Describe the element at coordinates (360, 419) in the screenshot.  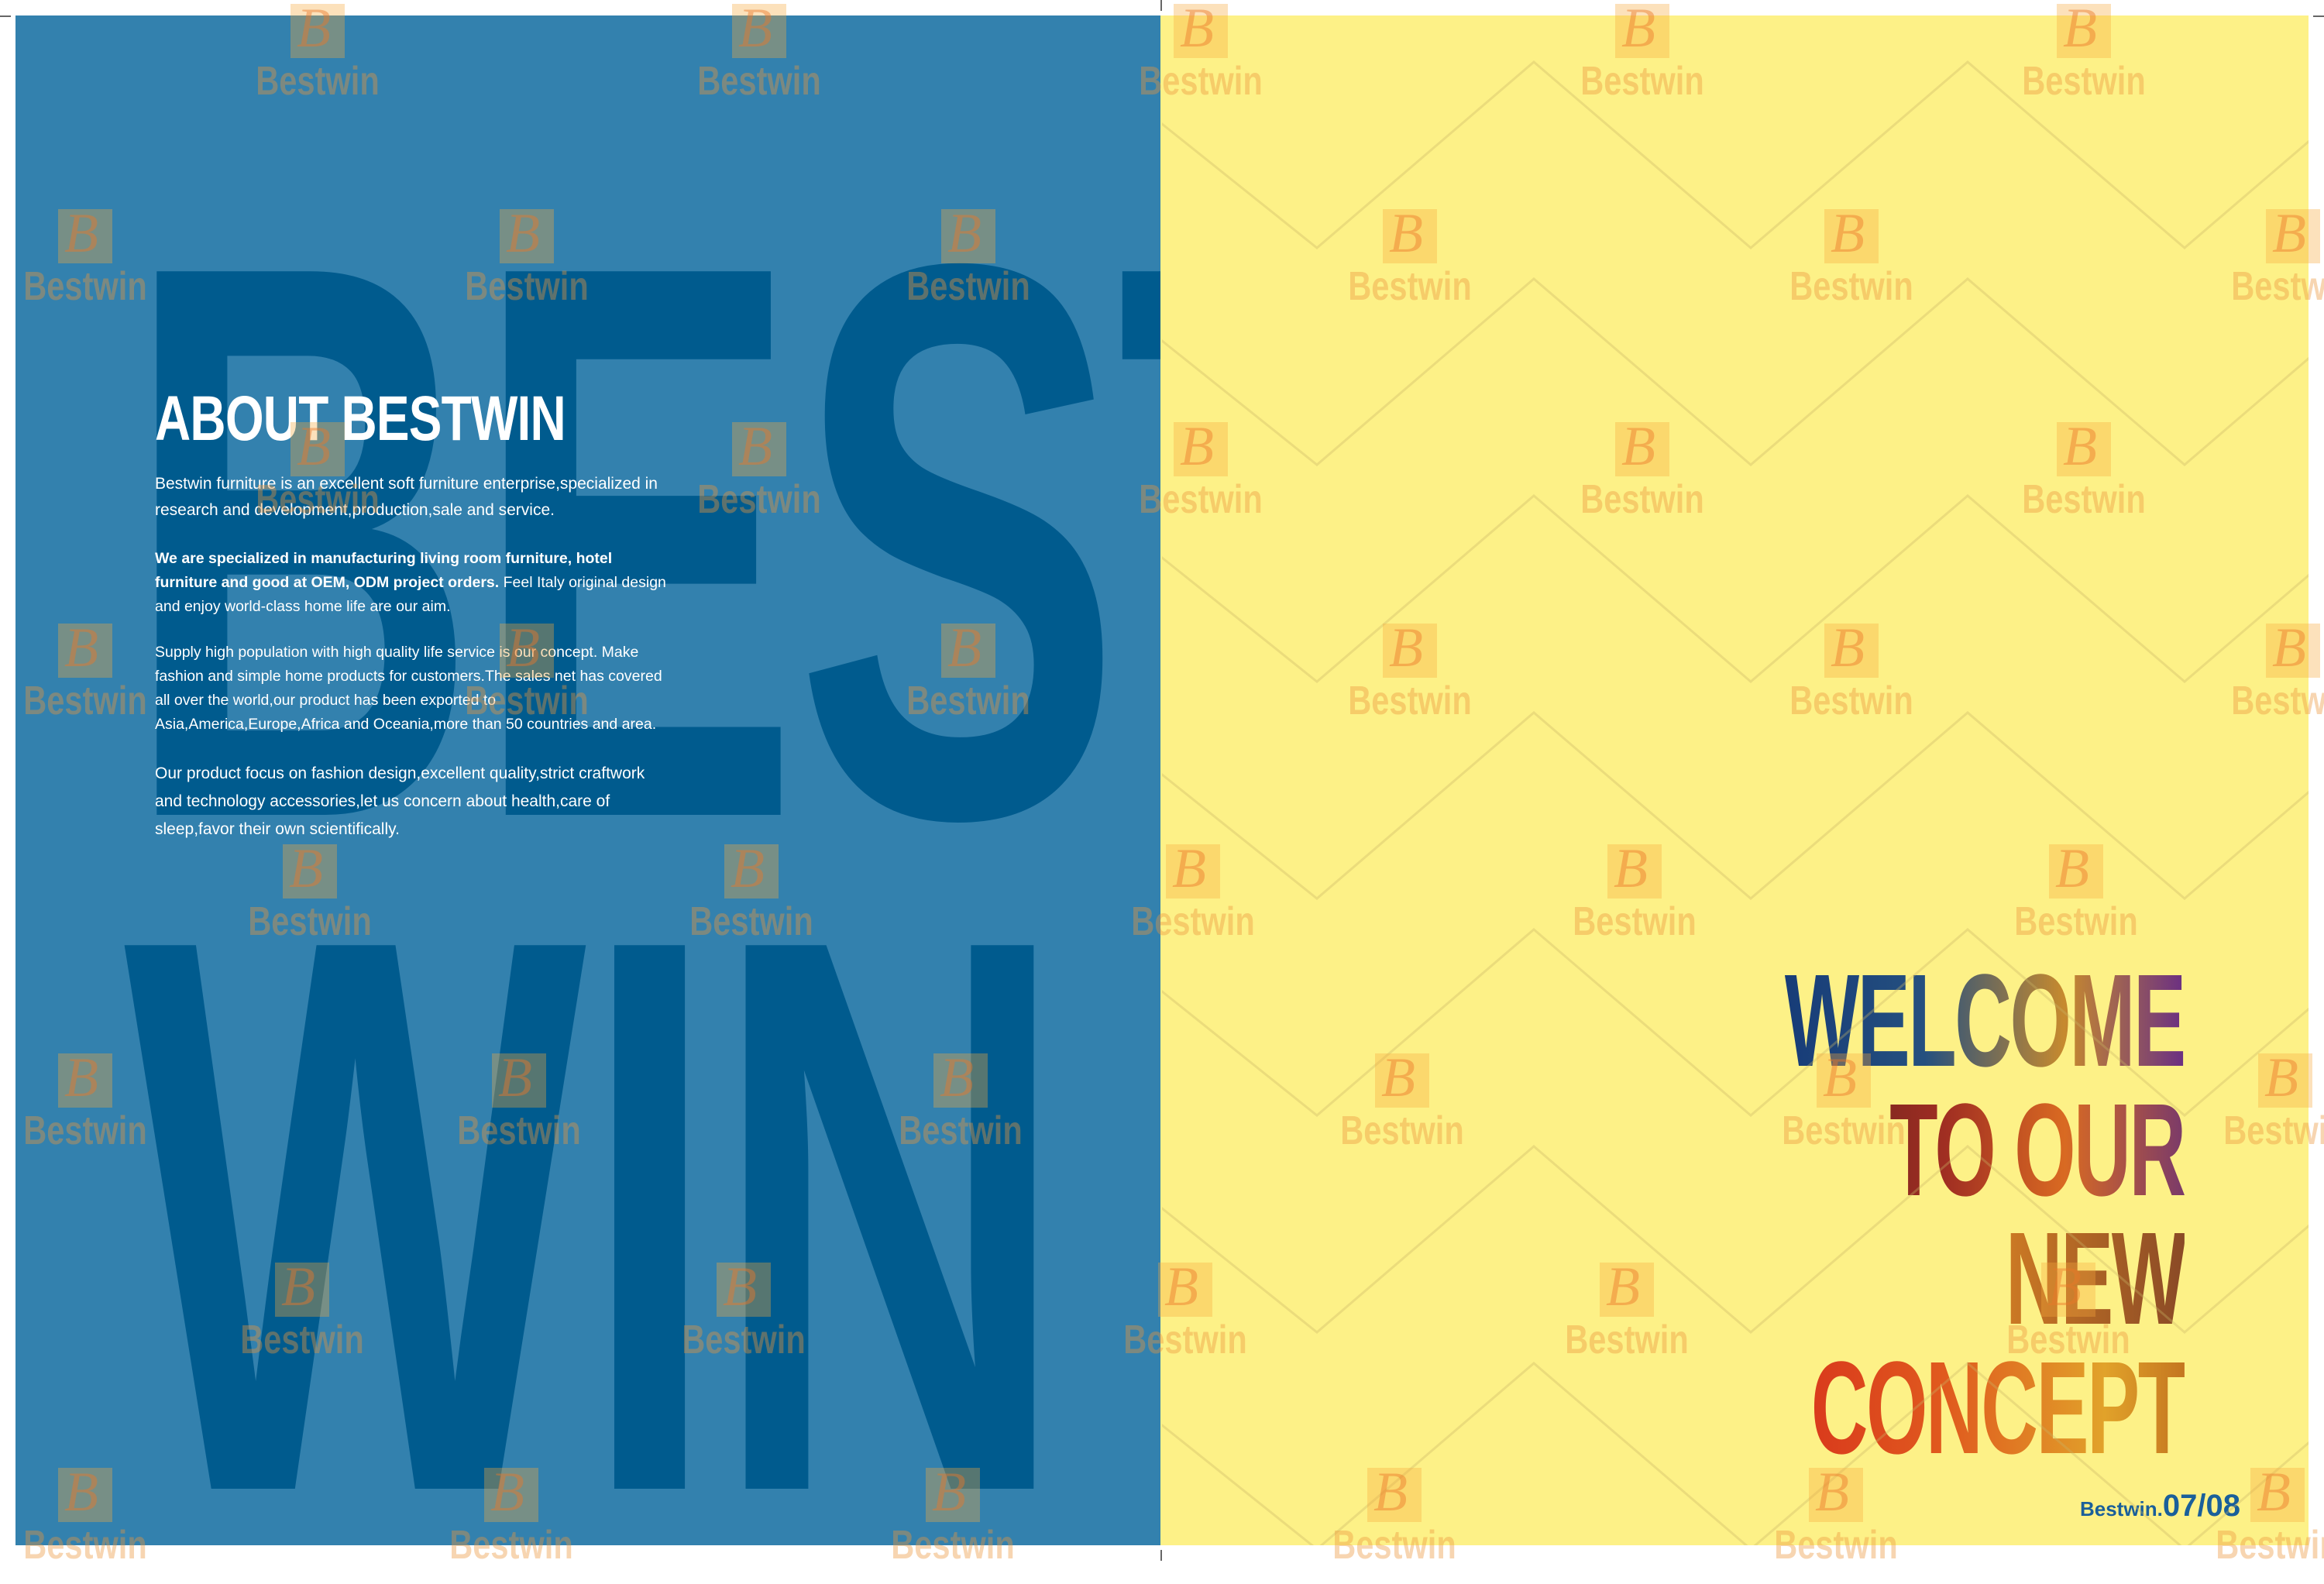
I see `about-title: ABOUT BESTWIN` at that location.